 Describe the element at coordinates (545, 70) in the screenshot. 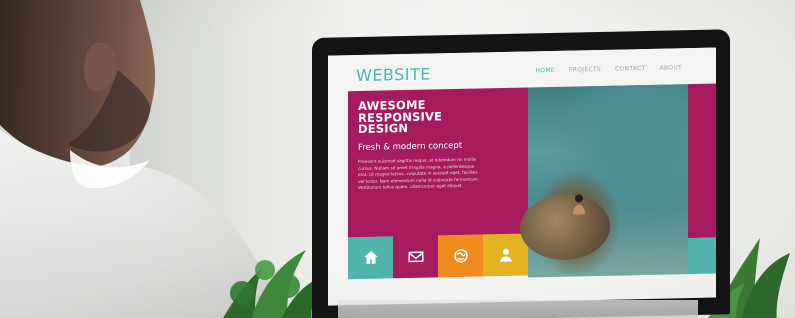

I see `nav-home: HOME` at that location.